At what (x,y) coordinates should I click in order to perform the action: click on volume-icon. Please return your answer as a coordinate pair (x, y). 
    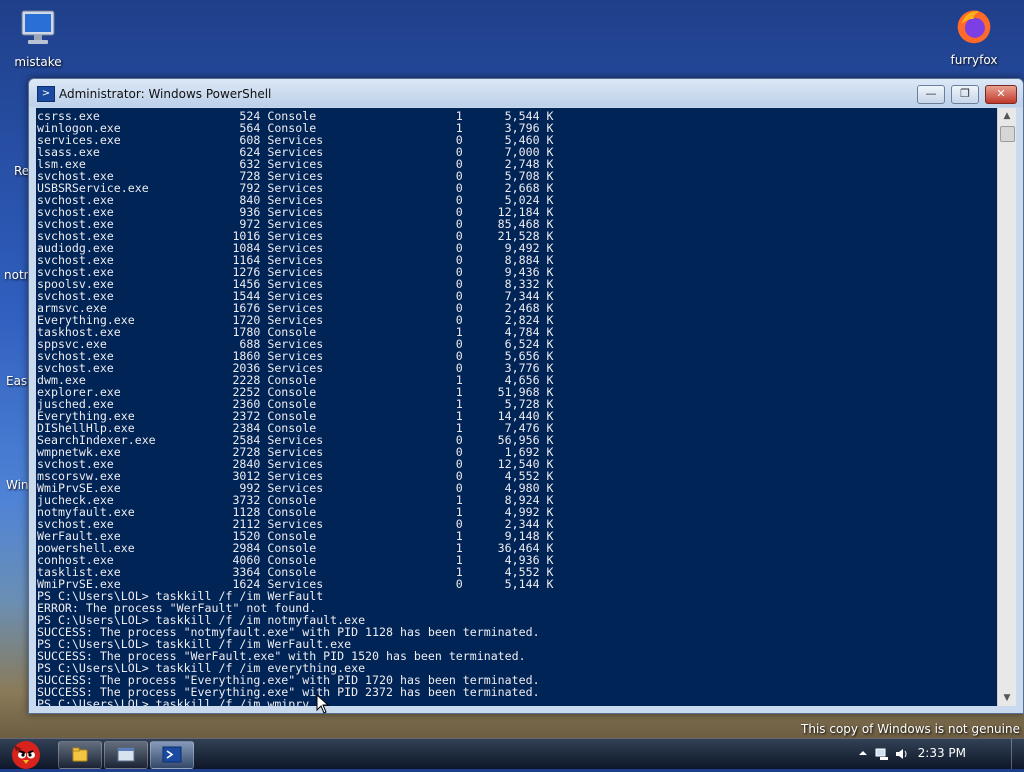
    Looking at the image, I should click on (902, 754).